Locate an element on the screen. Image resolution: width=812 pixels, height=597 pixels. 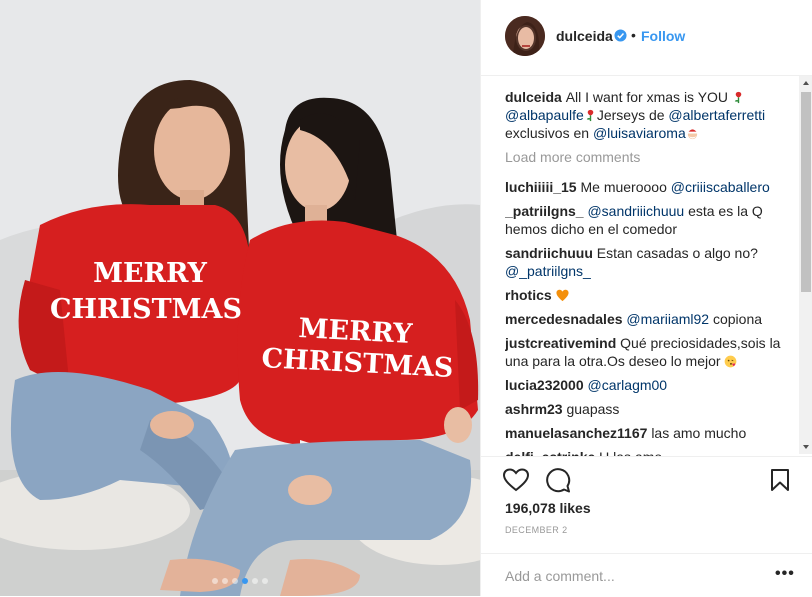
comment-bubble-icon is located at coordinates (558, 481).